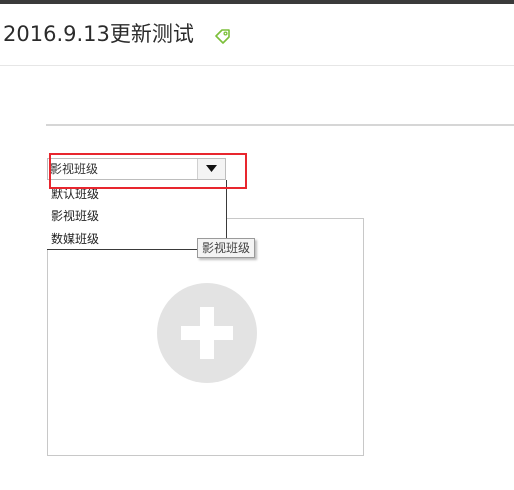  What do you see at coordinates (98, 34) in the screenshot?
I see `page-title: 2016.9.13更新测试` at bounding box center [98, 34].